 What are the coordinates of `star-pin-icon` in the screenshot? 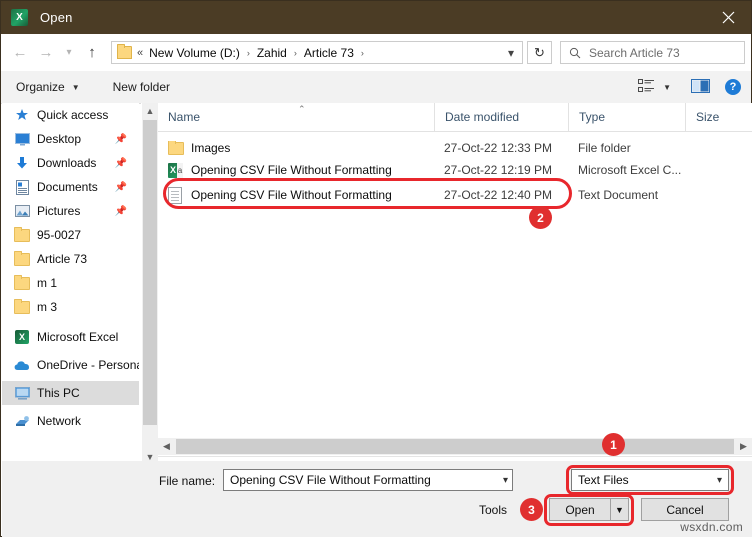 It's located at (22, 115).